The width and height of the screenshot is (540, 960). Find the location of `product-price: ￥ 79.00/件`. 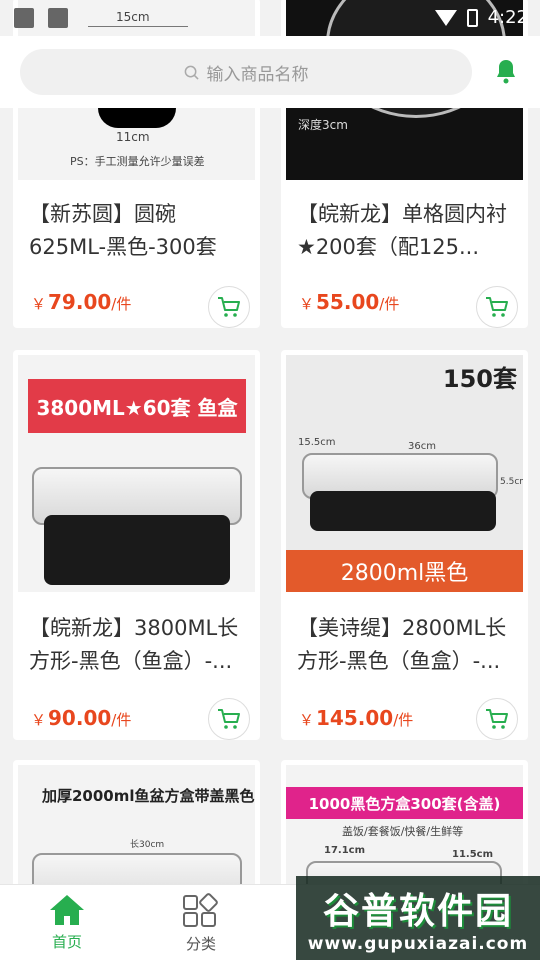

product-price: ￥ 79.00/件 is located at coordinates (81, 302).